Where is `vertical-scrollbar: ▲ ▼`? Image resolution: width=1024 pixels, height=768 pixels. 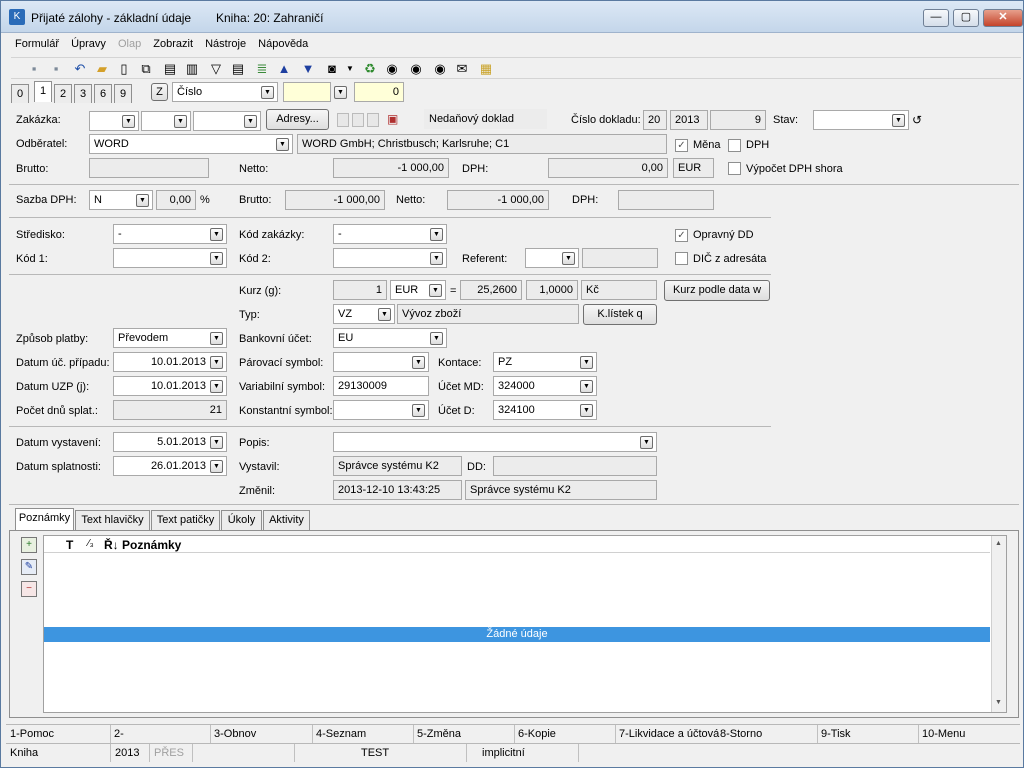
vertical-scrollbar: ▲ ▼ is located at coordinates (998, 624).